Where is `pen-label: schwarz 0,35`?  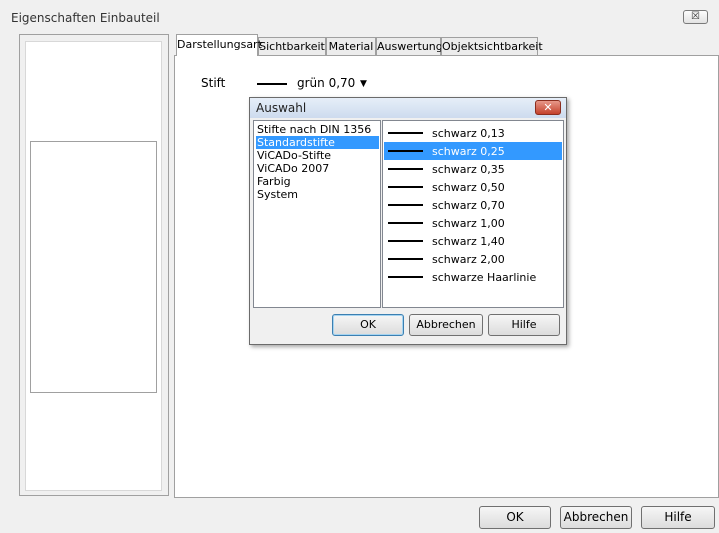 pen-label: schwarz 0,35 is located at coordinates (468, 169).